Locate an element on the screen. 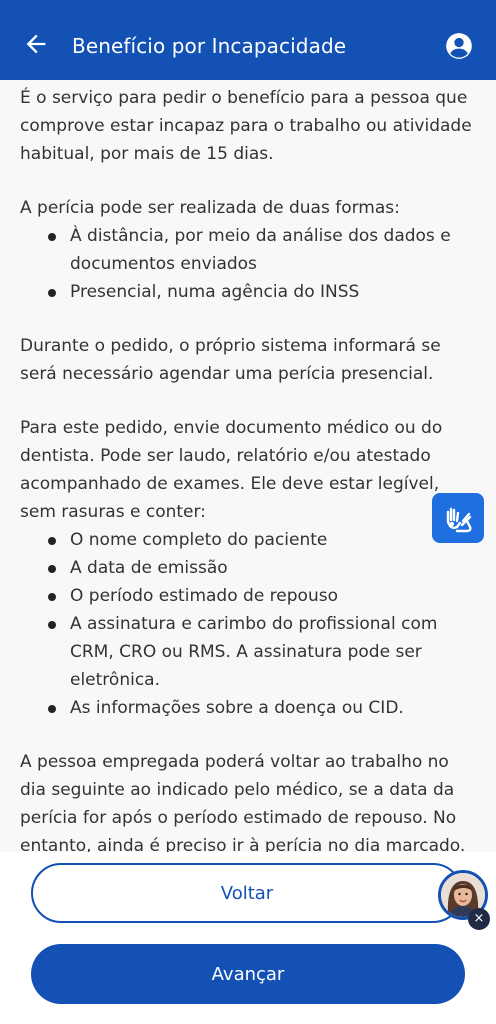 This screenshot has height=1024, width=496. page-title: Benefício por Incapacidade is located at coordinates (209, 46).